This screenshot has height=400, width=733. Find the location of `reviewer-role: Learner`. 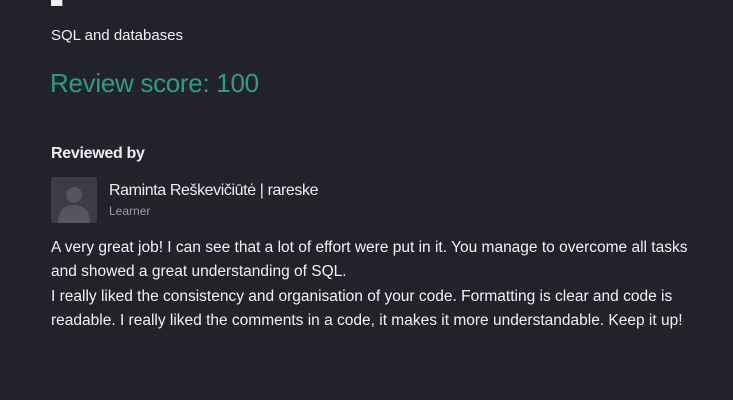

reviewer-role: Learner is located at coordinates (130, 211).